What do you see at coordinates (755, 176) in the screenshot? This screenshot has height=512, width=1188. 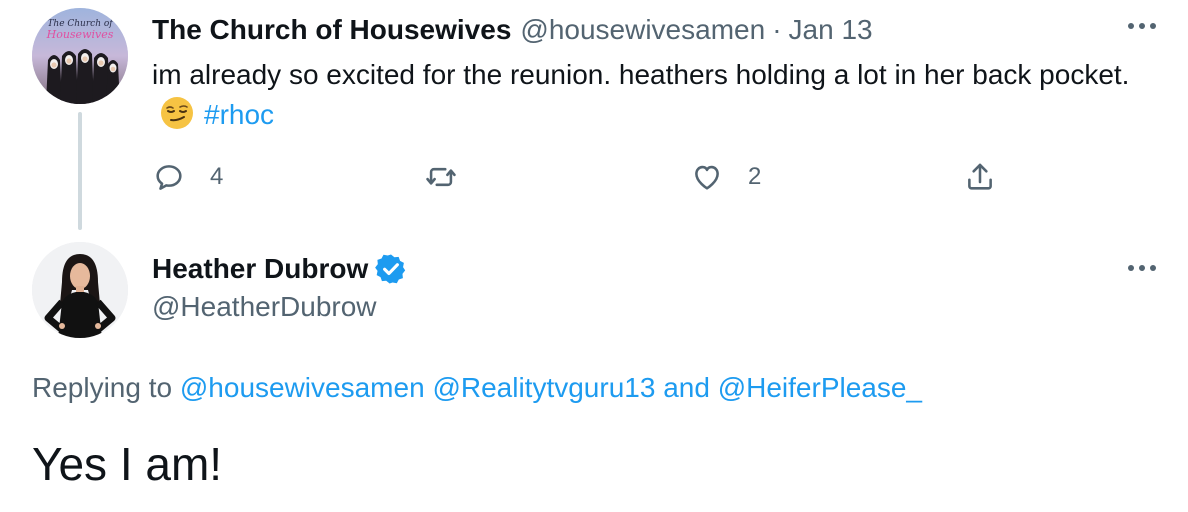 I see `like-count: 2` at bounding box center [755, 176].